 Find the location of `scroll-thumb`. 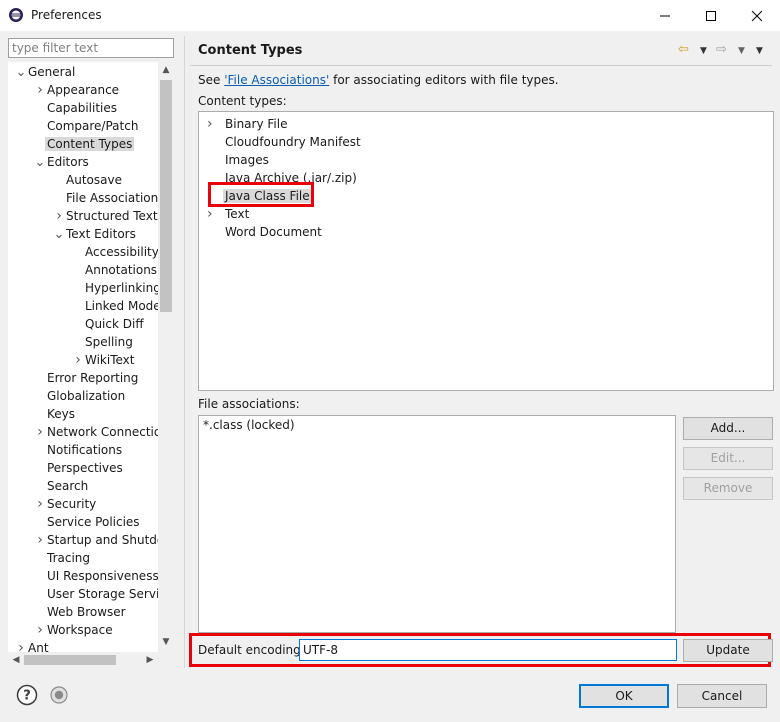

scroll-thumb is located at coordinates (166, 196).